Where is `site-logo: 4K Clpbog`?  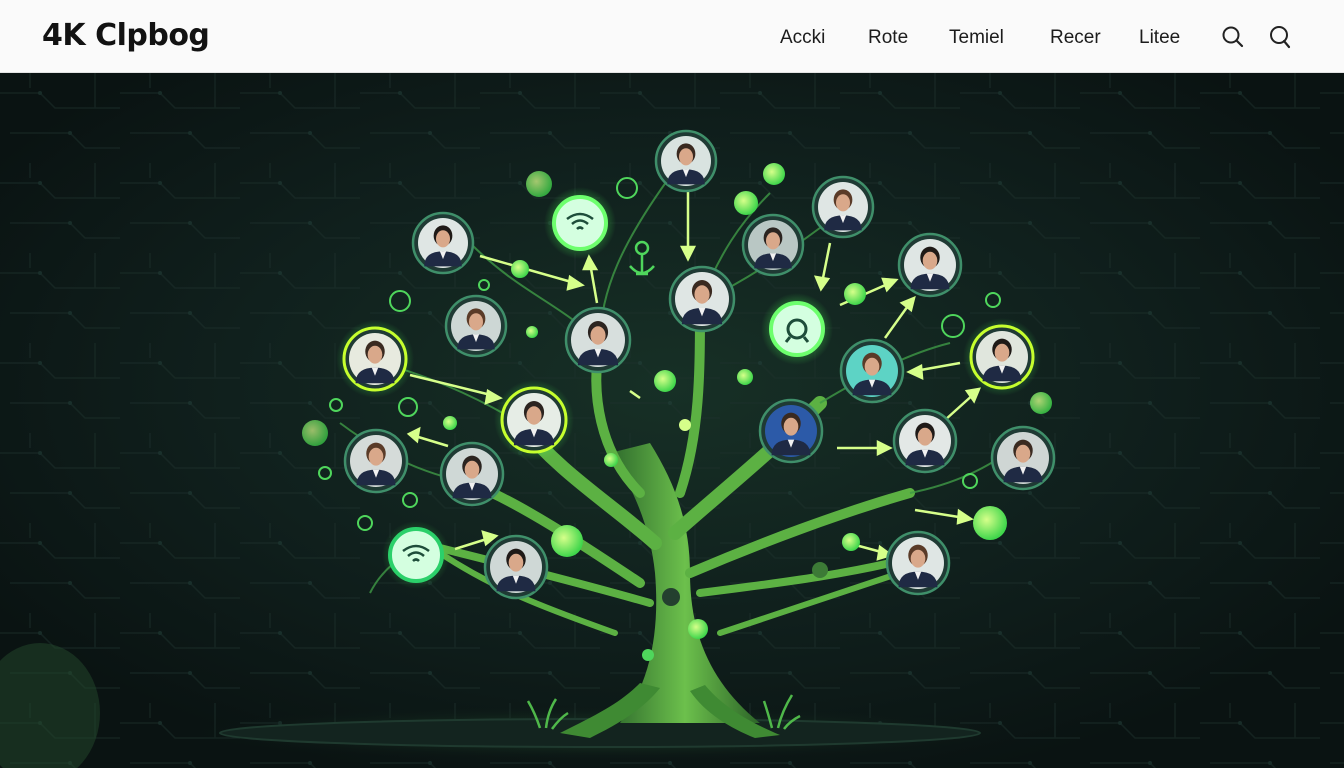
site-logo: 4K Clpbog is located at coordinates (126, 35).